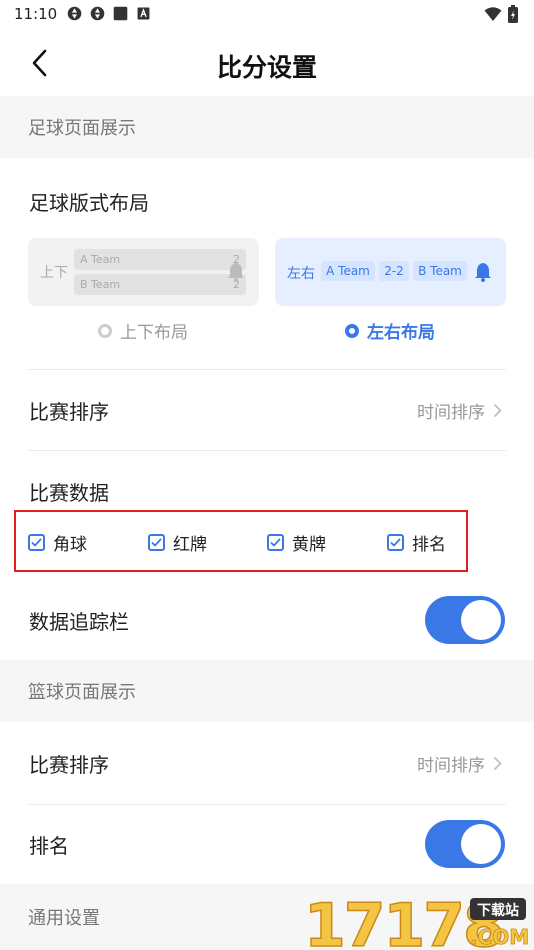 This screenshot has width=534, height=950. I want to click on football-data-title: 比赛数据, so click(69, 492).